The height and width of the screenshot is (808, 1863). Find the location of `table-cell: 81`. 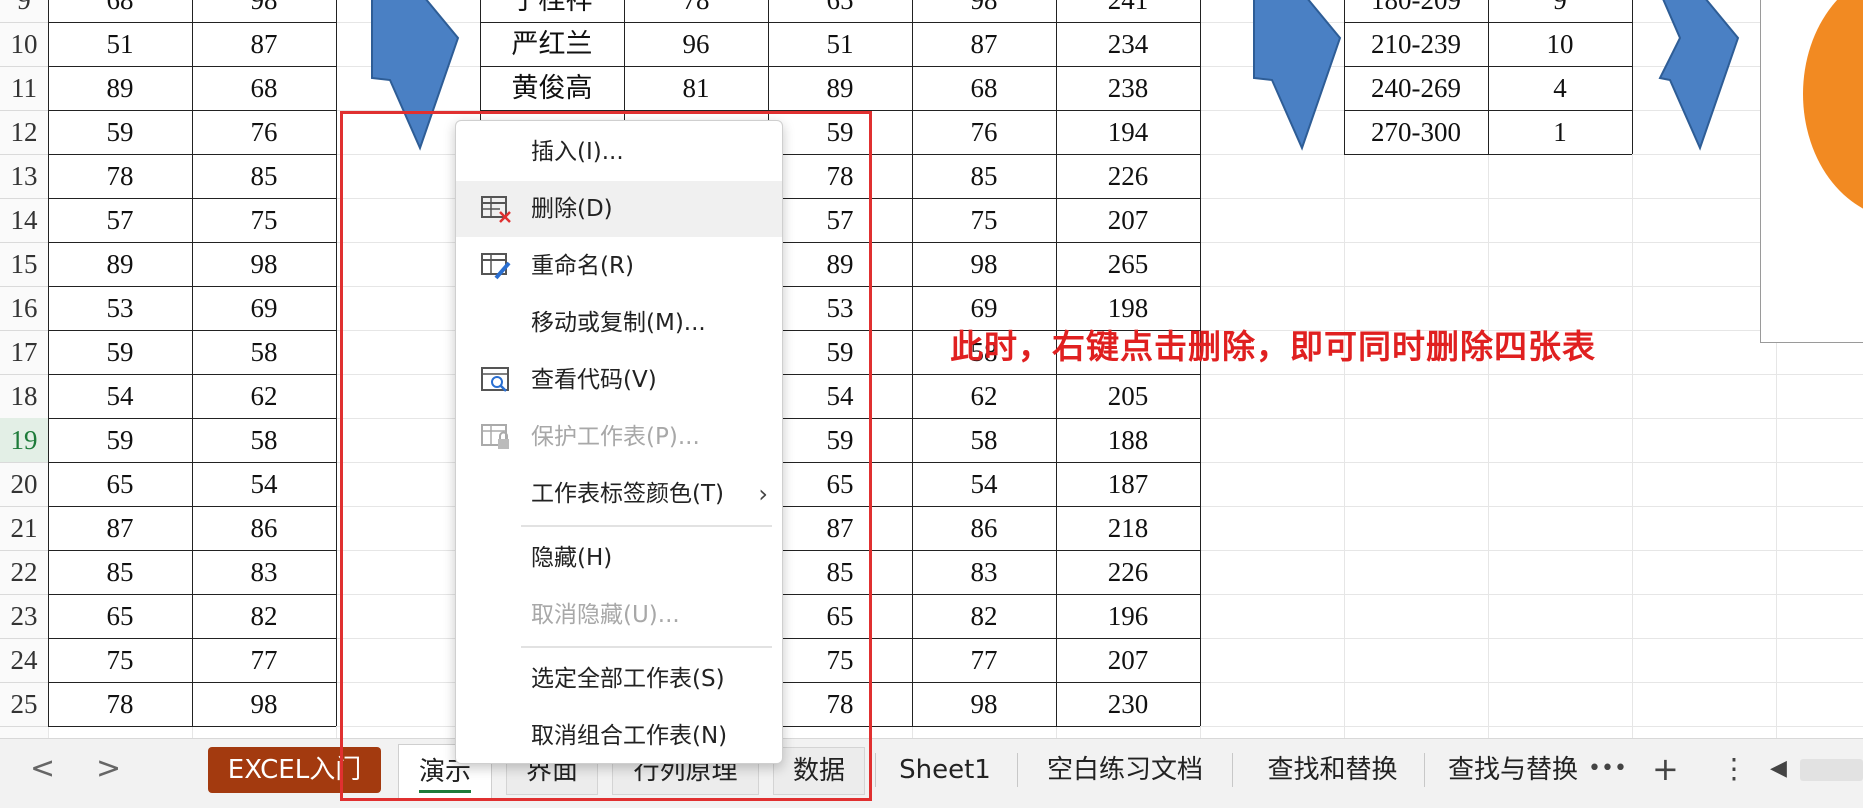

table-cell: 81 is located at coordinates (696, 88).